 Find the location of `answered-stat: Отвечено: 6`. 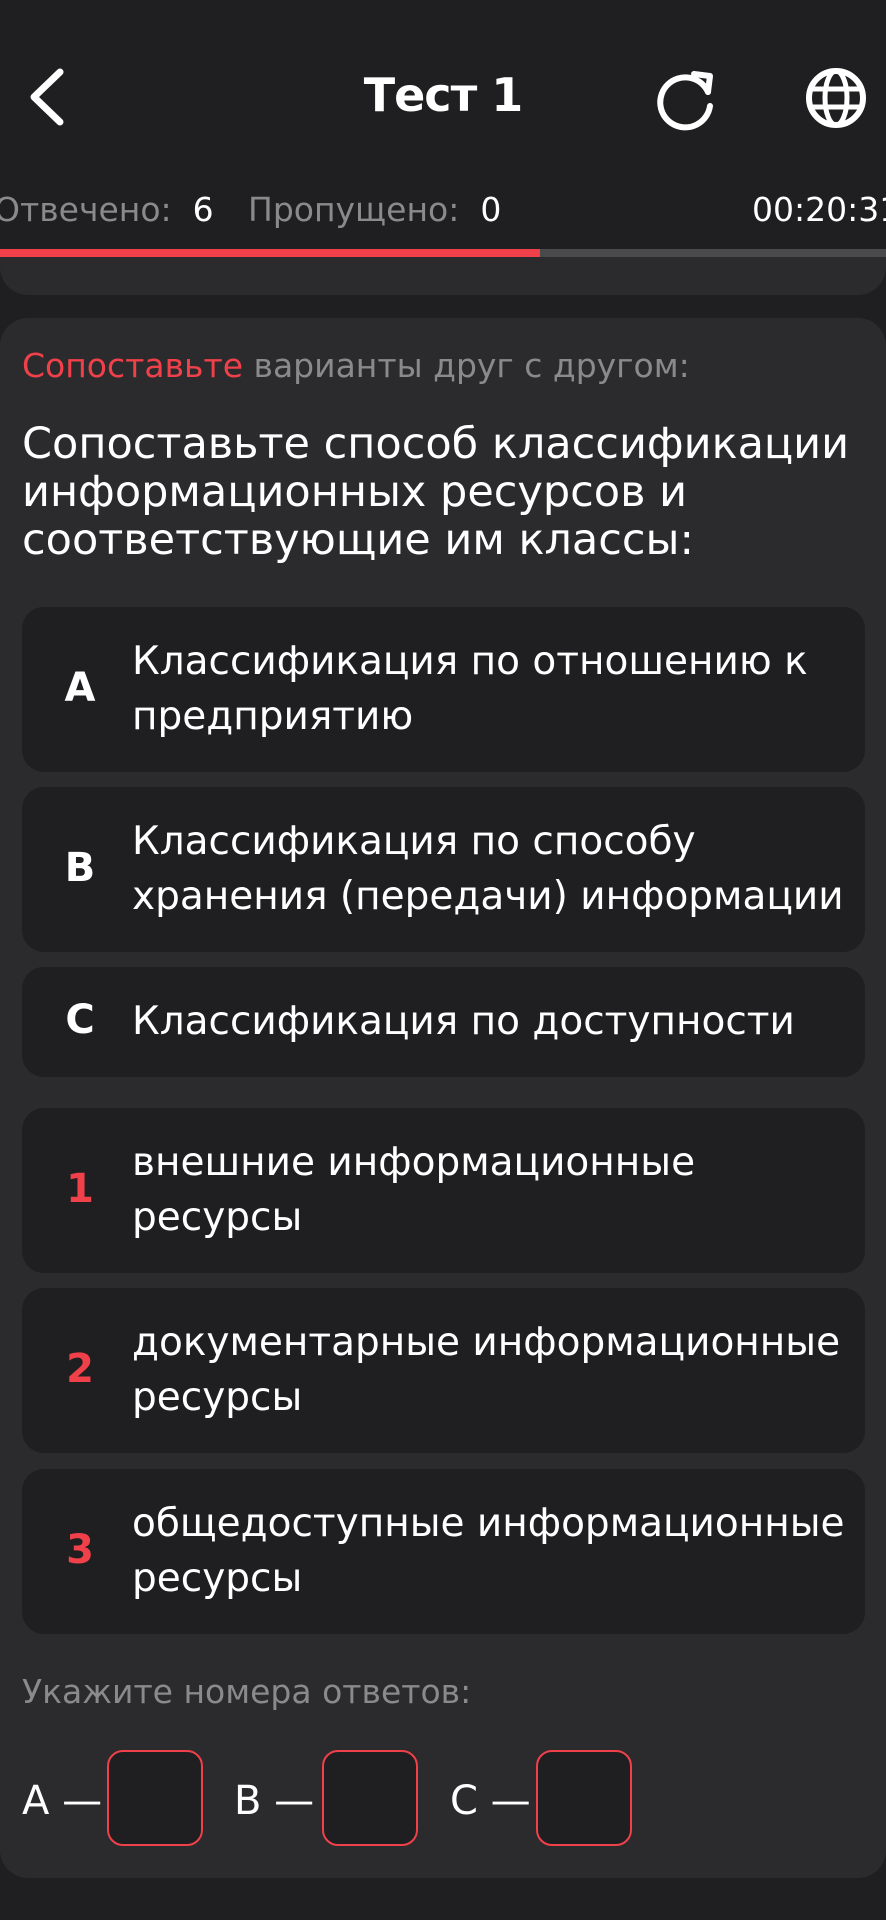

answered-stat: Отвечено: 6 is located at coordinates (107, 209).